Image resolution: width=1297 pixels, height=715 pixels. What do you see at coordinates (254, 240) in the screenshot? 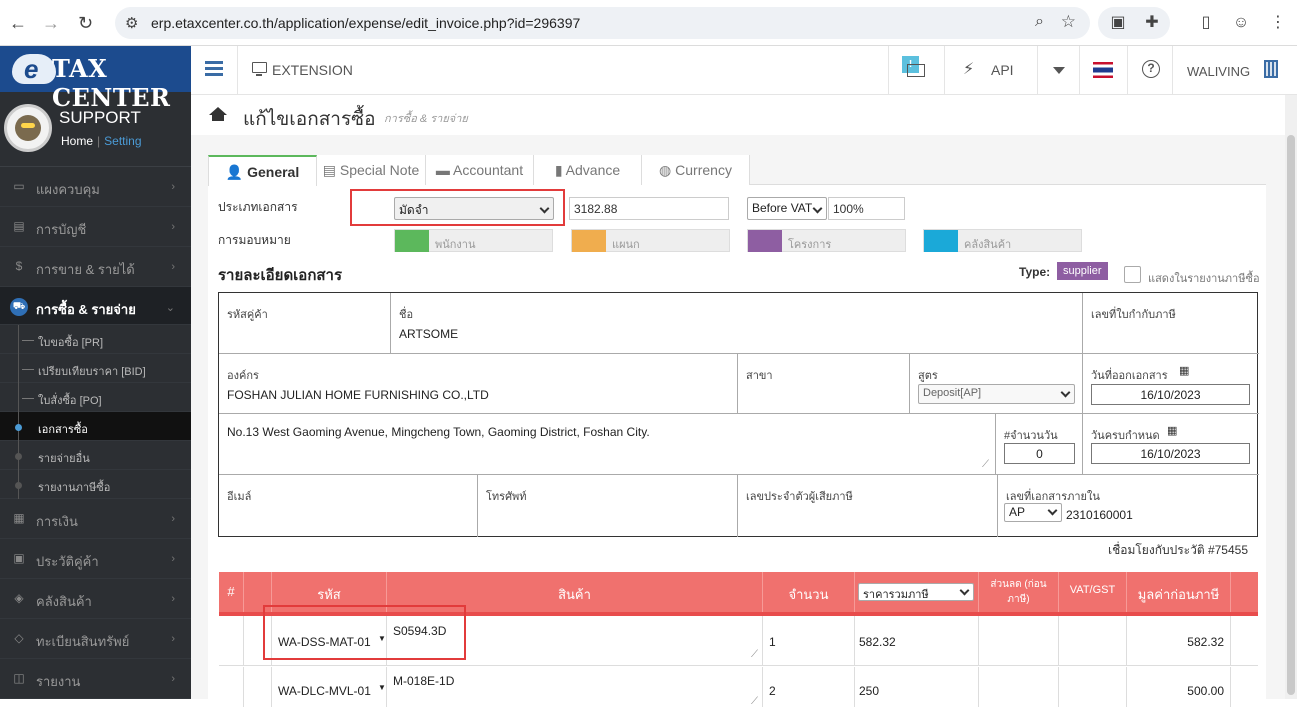
I see `assign-label: การมอบหมาย` at bounding box center [254, 240].